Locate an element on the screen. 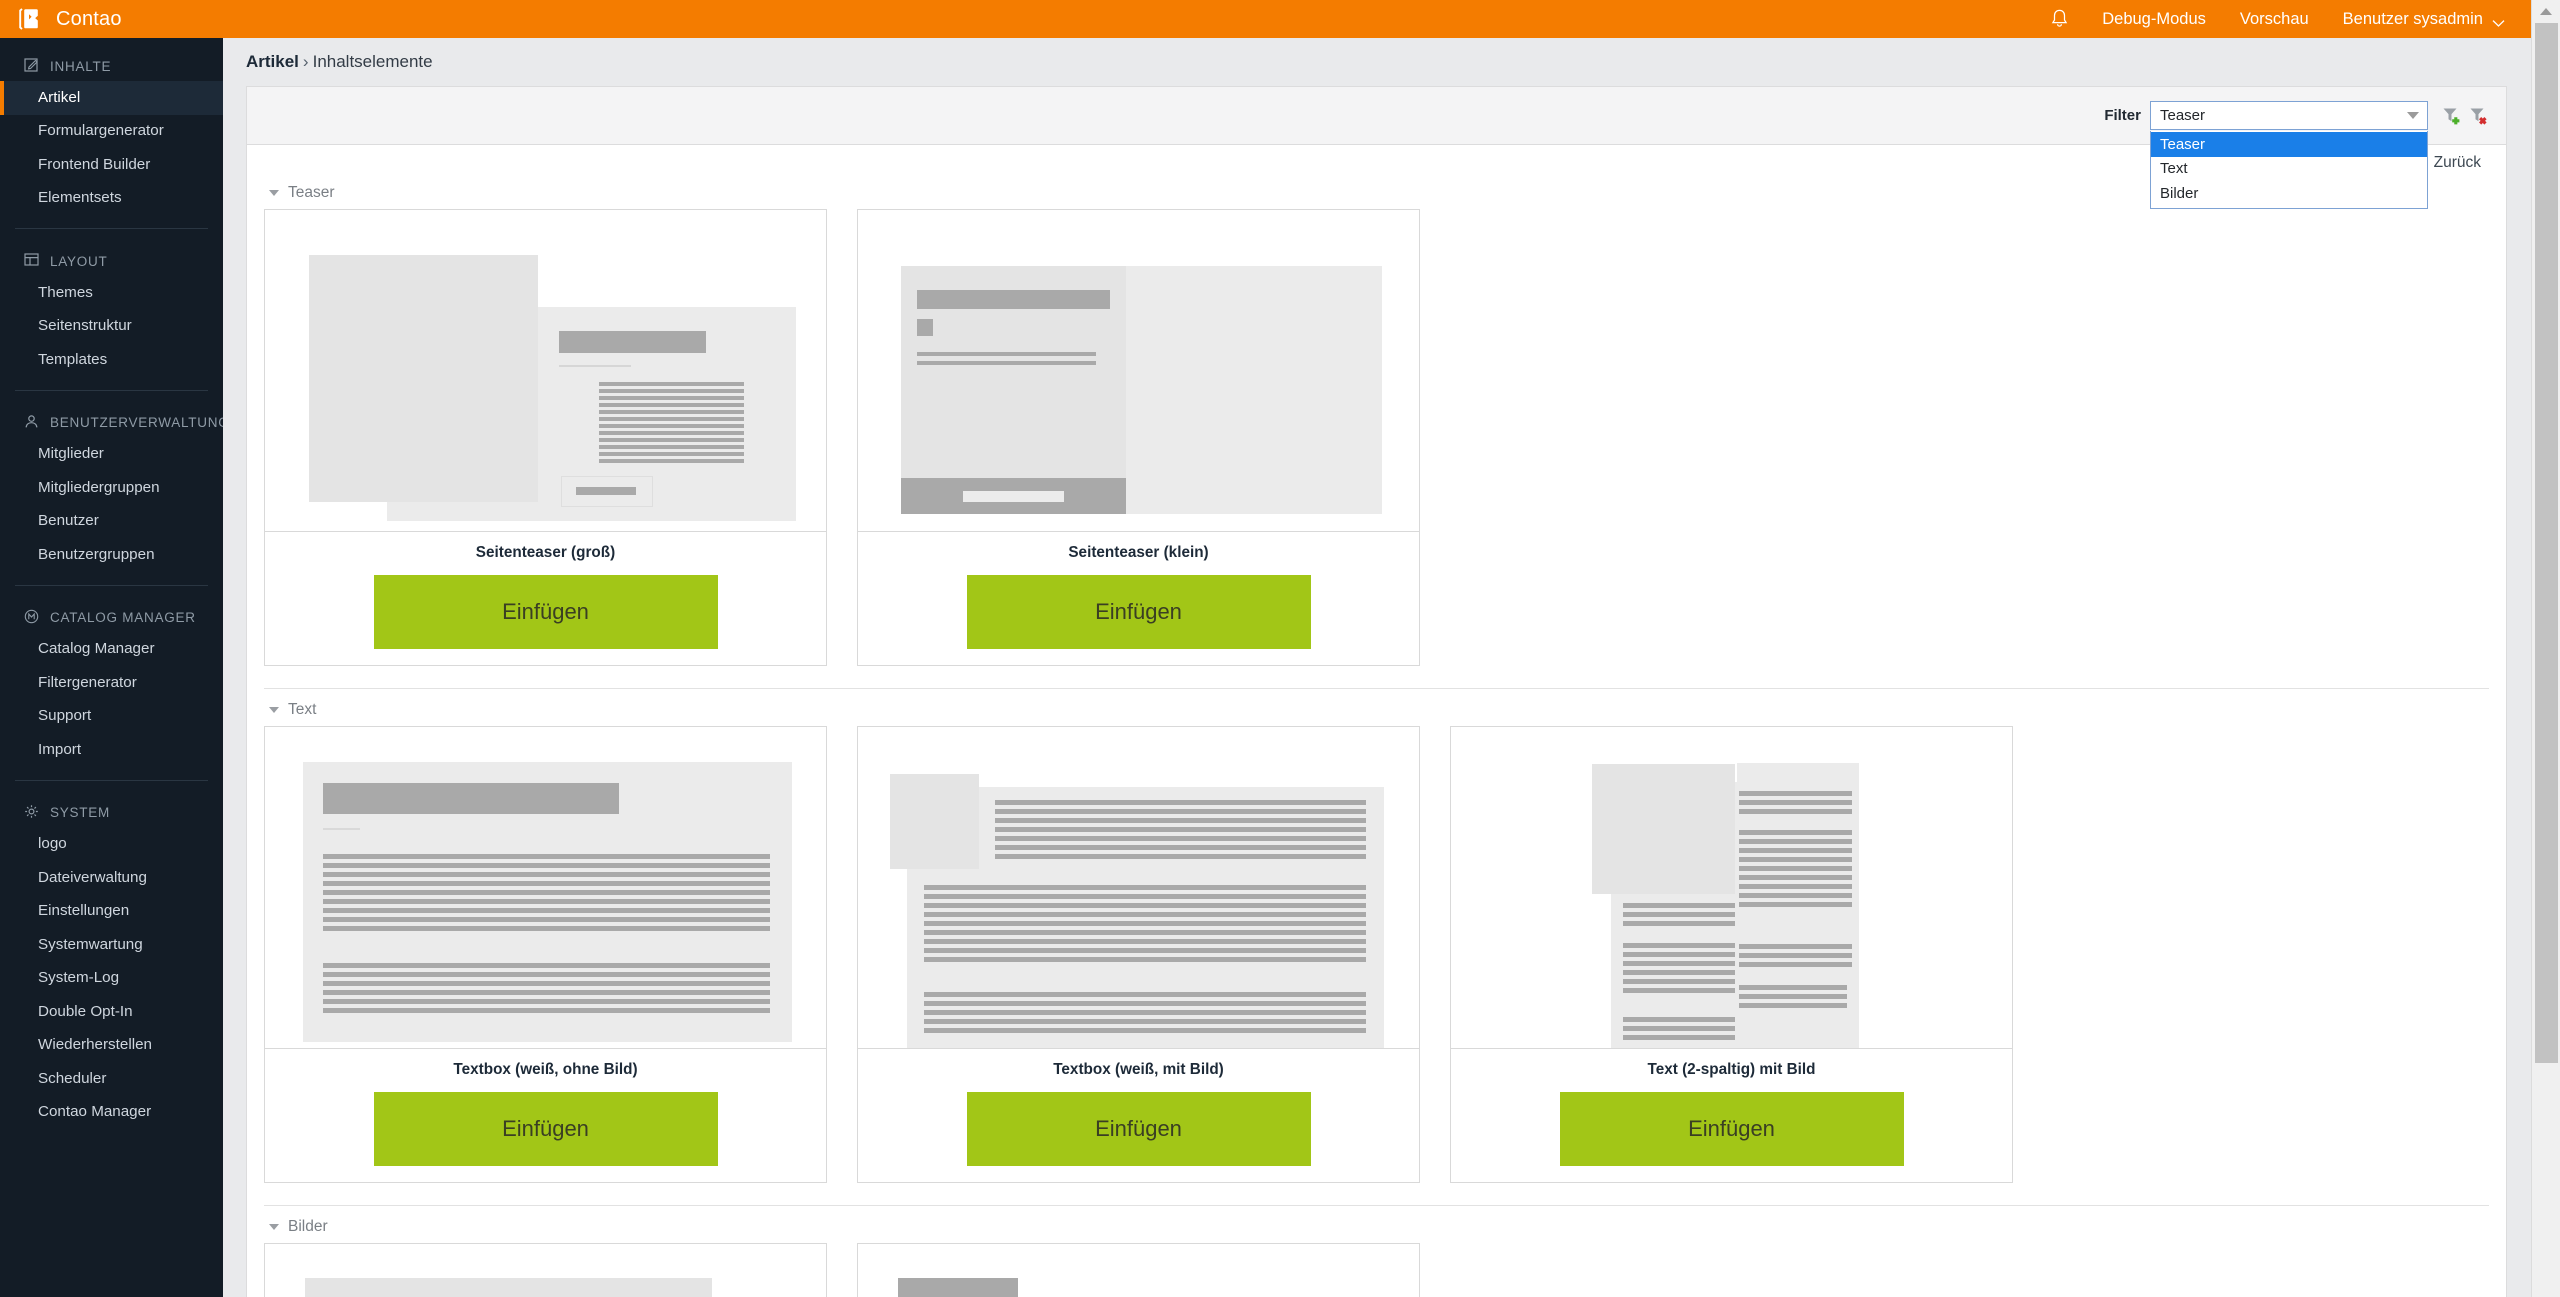 The height and width of the screenshot is (1297, 2560). filter-option-text: Text is located at coordinates (2289, 169).